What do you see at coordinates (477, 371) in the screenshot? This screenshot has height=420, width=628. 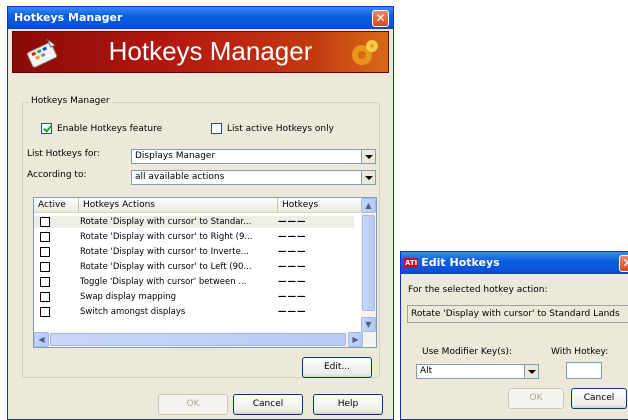 I see `modifier-select: Alt` at bounding box center [477, 371].